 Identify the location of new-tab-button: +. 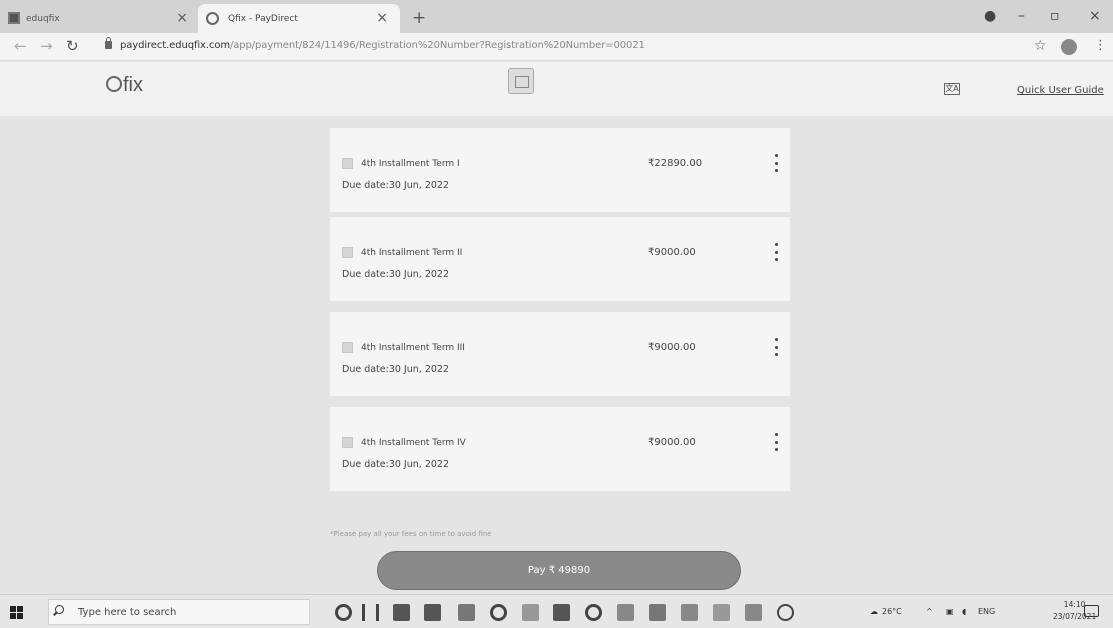
(419, 18).